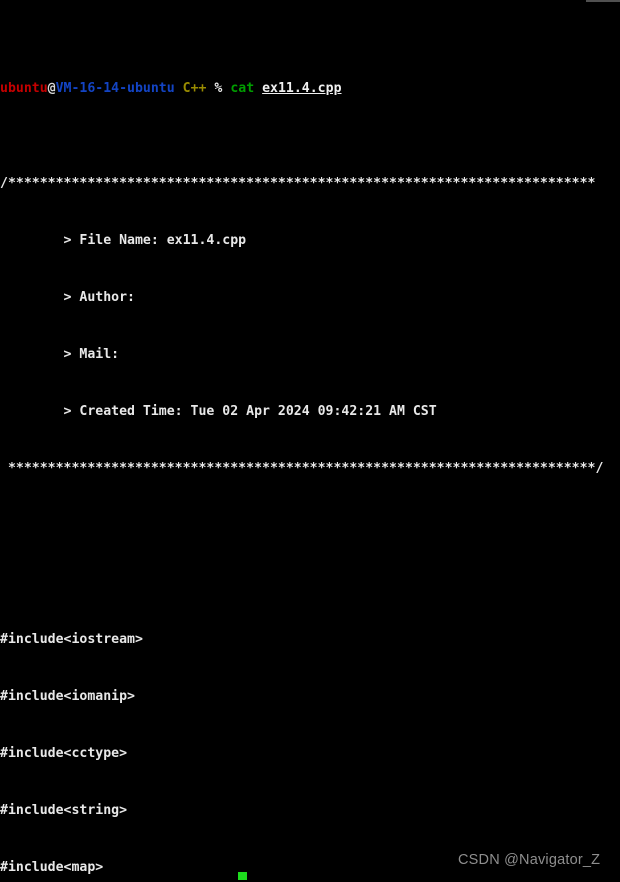  What do you see at coordinates (64, 753) in the screenshot?
I see `code-line: #include<cctype>` at bounding box center [64, 753].